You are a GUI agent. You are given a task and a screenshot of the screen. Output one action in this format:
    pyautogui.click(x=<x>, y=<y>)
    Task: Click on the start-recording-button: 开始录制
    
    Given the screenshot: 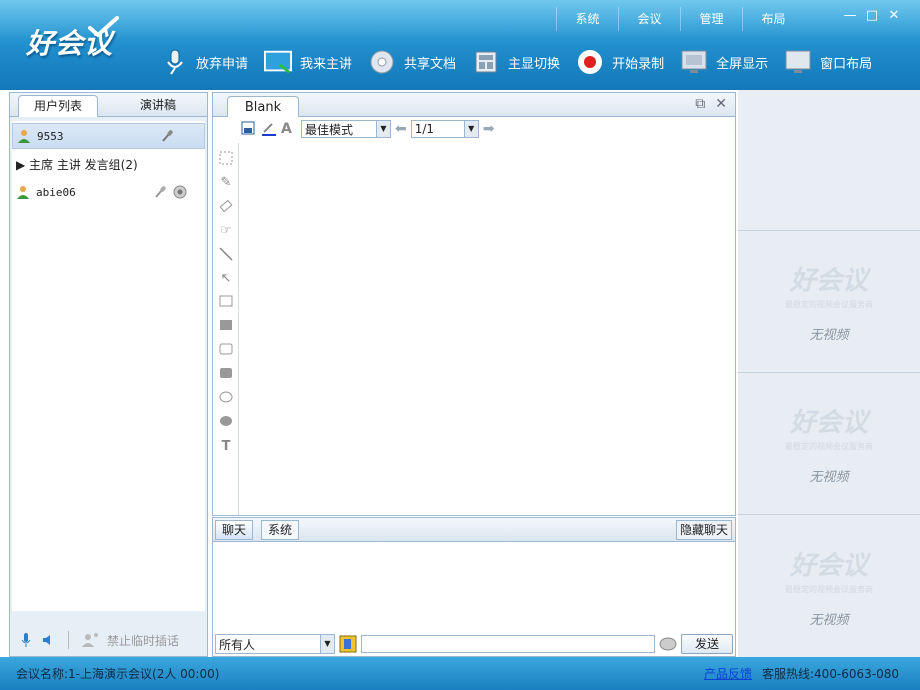 What is the action you would take?
    pyautogui.click(x=620, y=62)
    